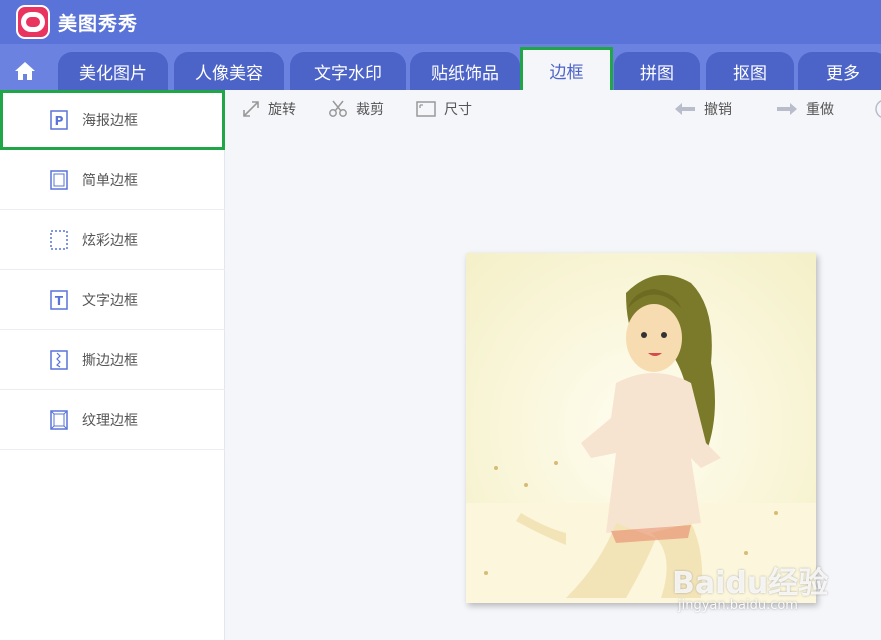  What do you see at coordinates (657, 71) in the screenshot?
I see `tab-collage: 拼图` at bounding box center [657, 71].